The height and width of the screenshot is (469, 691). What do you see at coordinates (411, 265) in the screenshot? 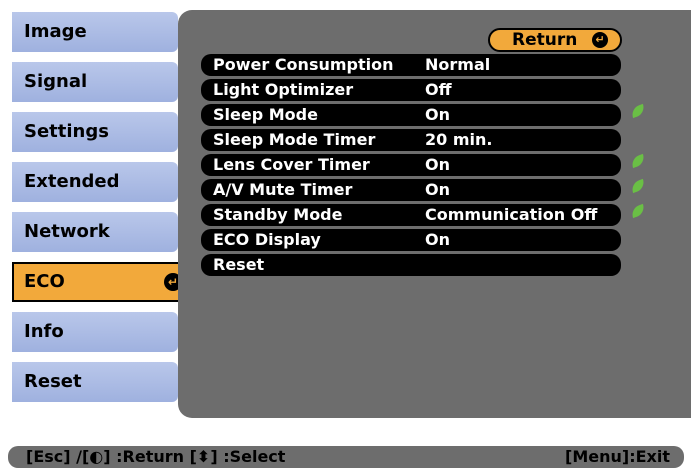
I see `setting-row-reset: Reset` at bounding box center [411, 265].